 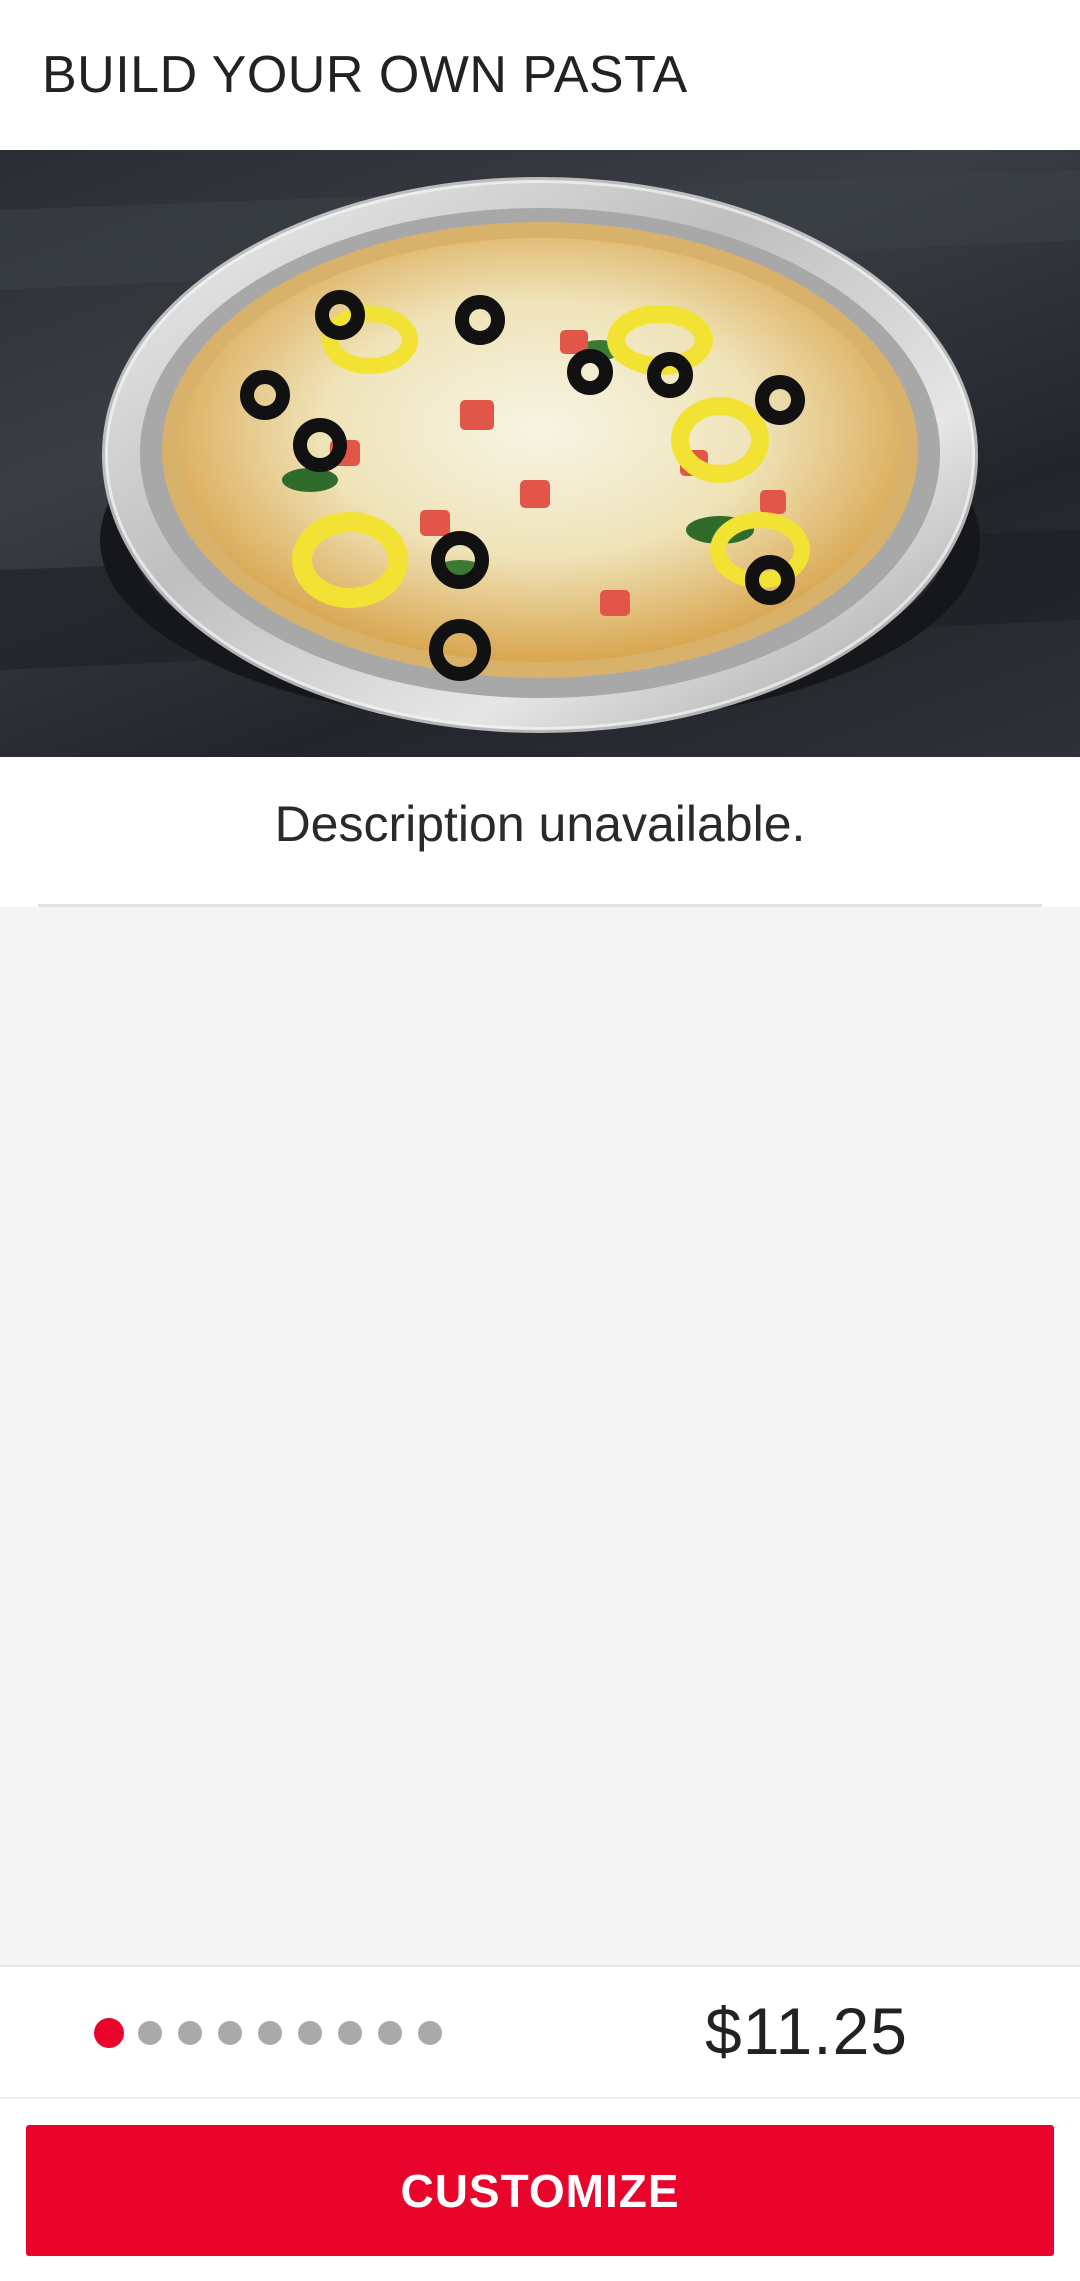 I want to click on customize-button: CUSTOMIZE, so click(x=540, y=2190).